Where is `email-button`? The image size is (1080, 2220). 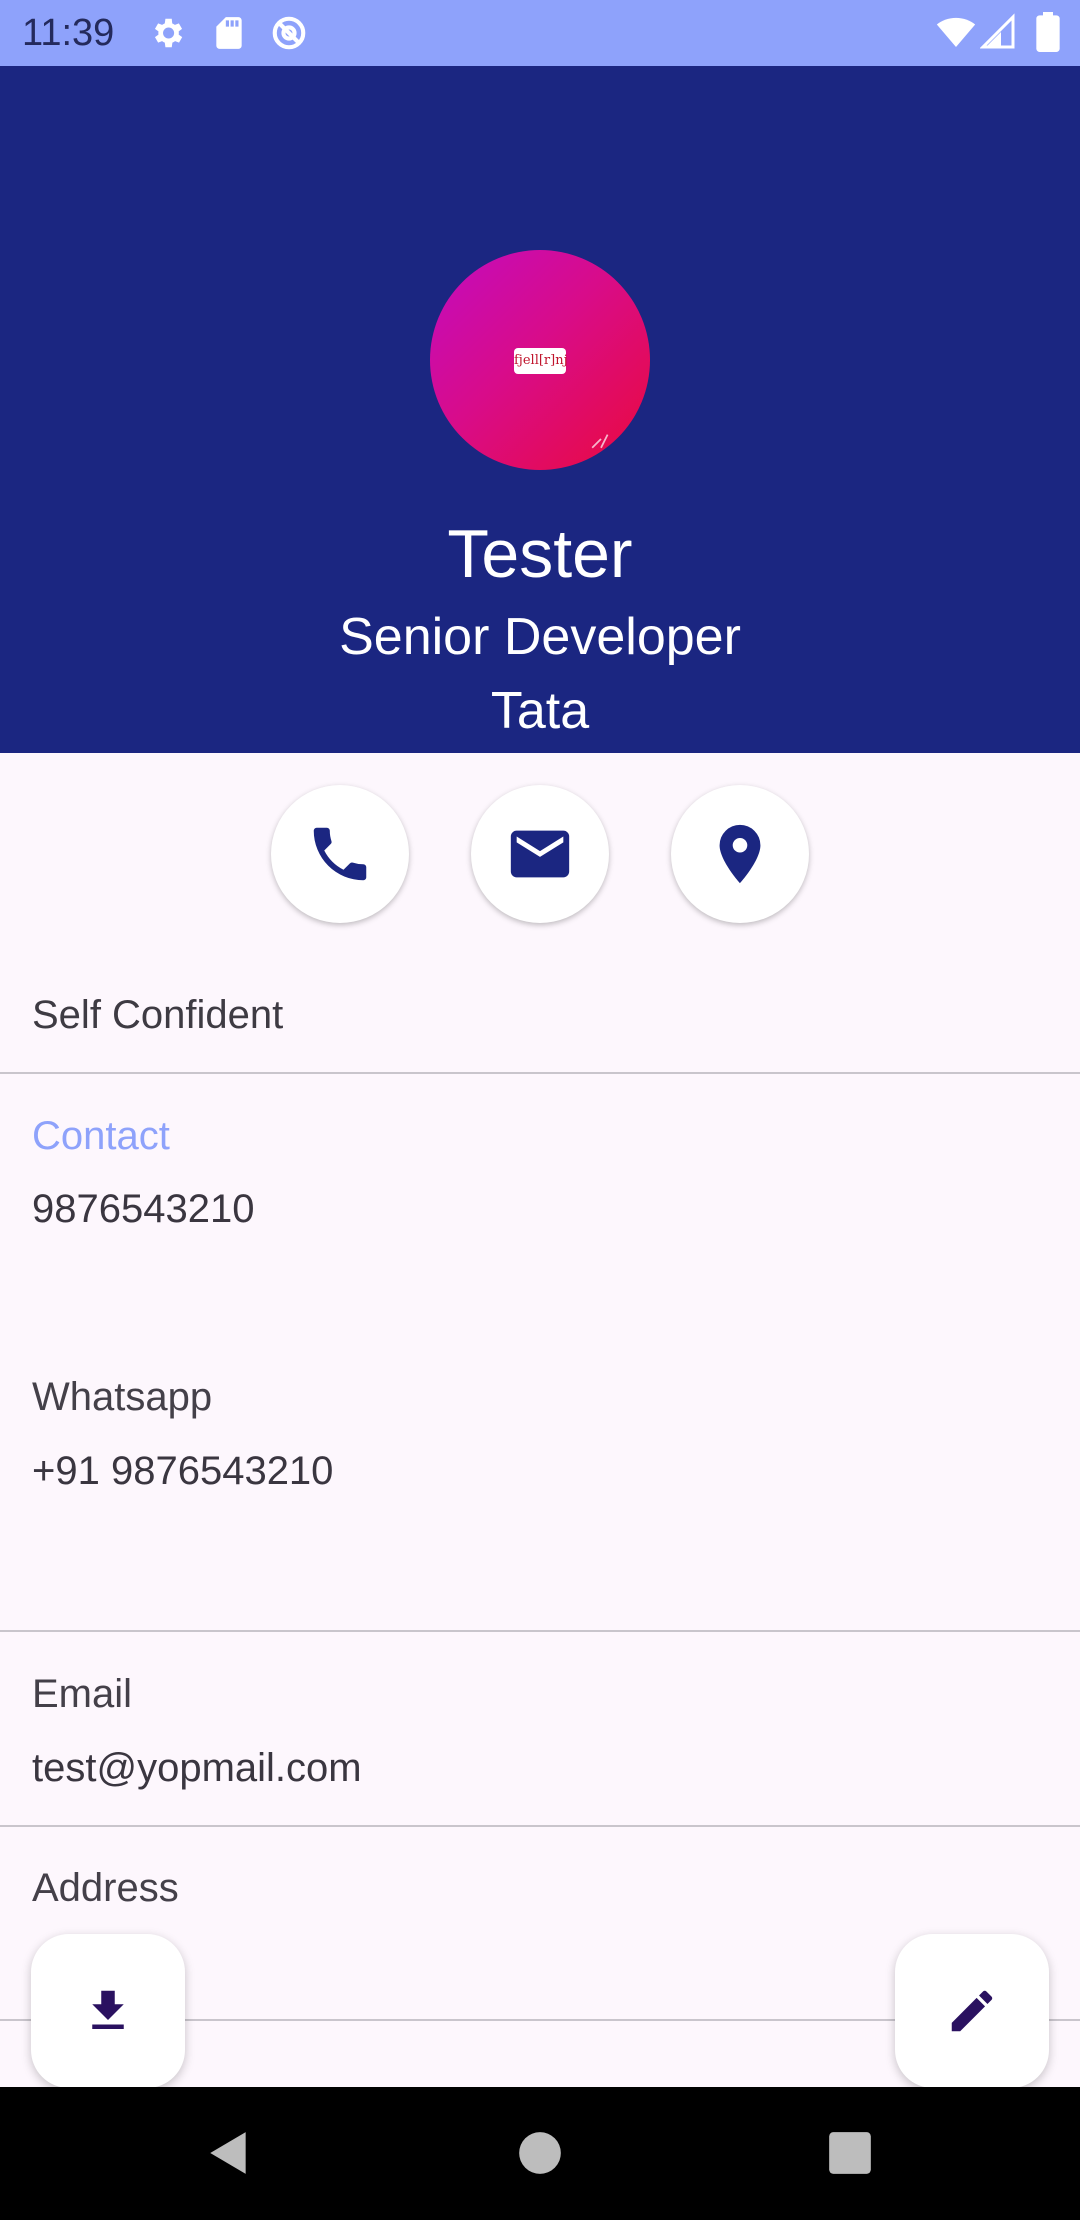
email-button is located at coordinates (540, 854).